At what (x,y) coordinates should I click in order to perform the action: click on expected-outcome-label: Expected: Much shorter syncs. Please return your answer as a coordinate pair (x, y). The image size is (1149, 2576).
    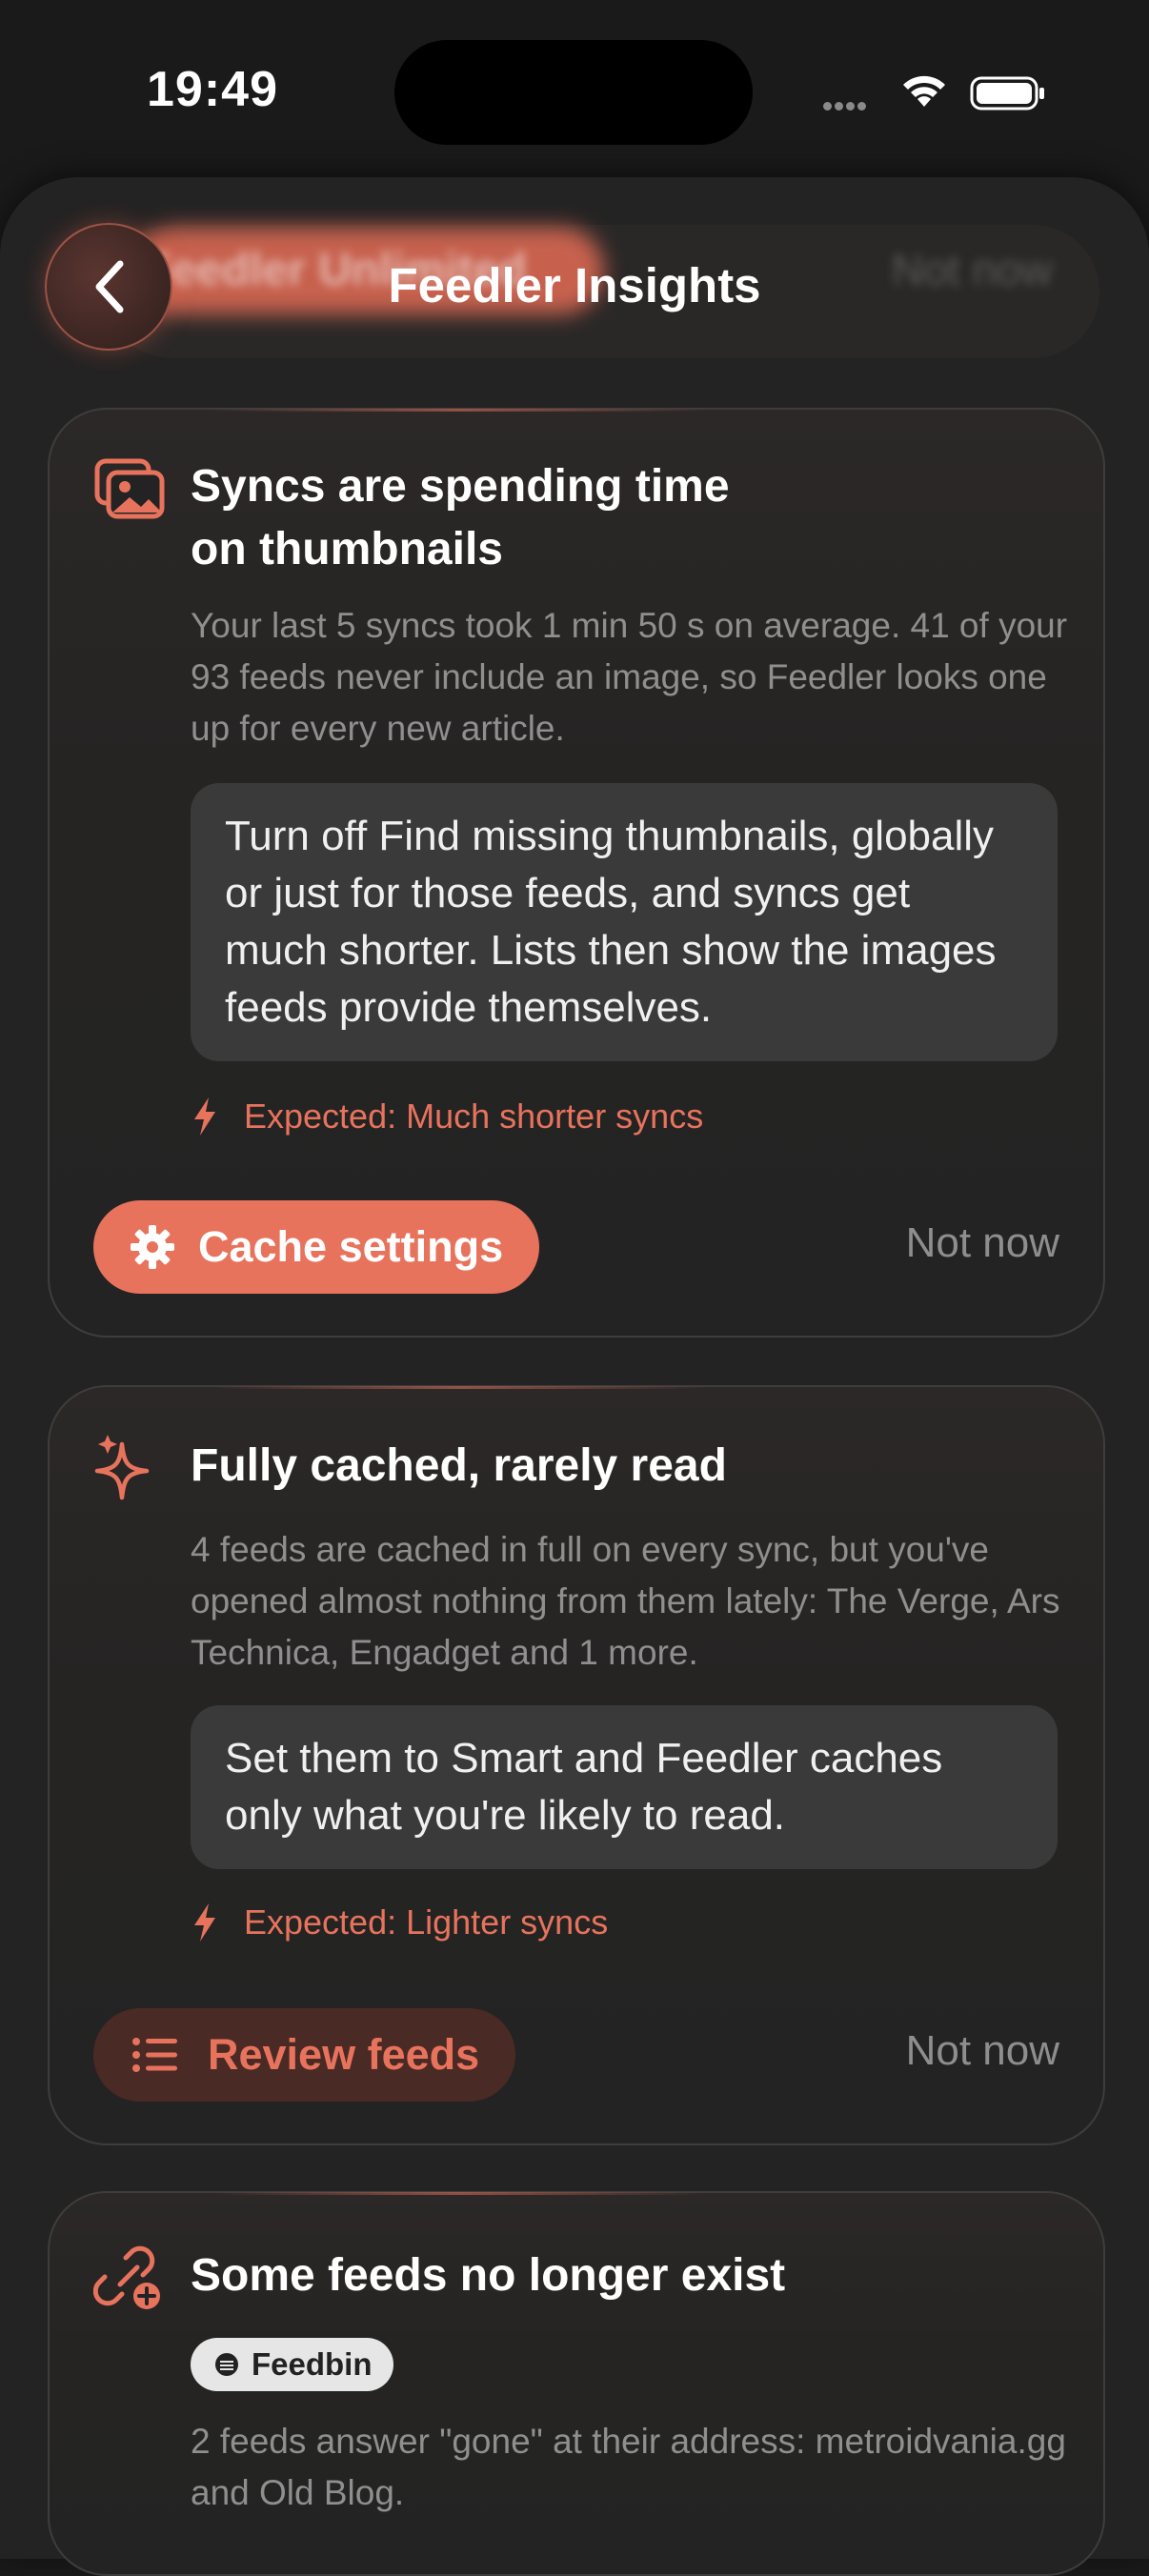
    Looking at the image, I should click on (474, 1116).